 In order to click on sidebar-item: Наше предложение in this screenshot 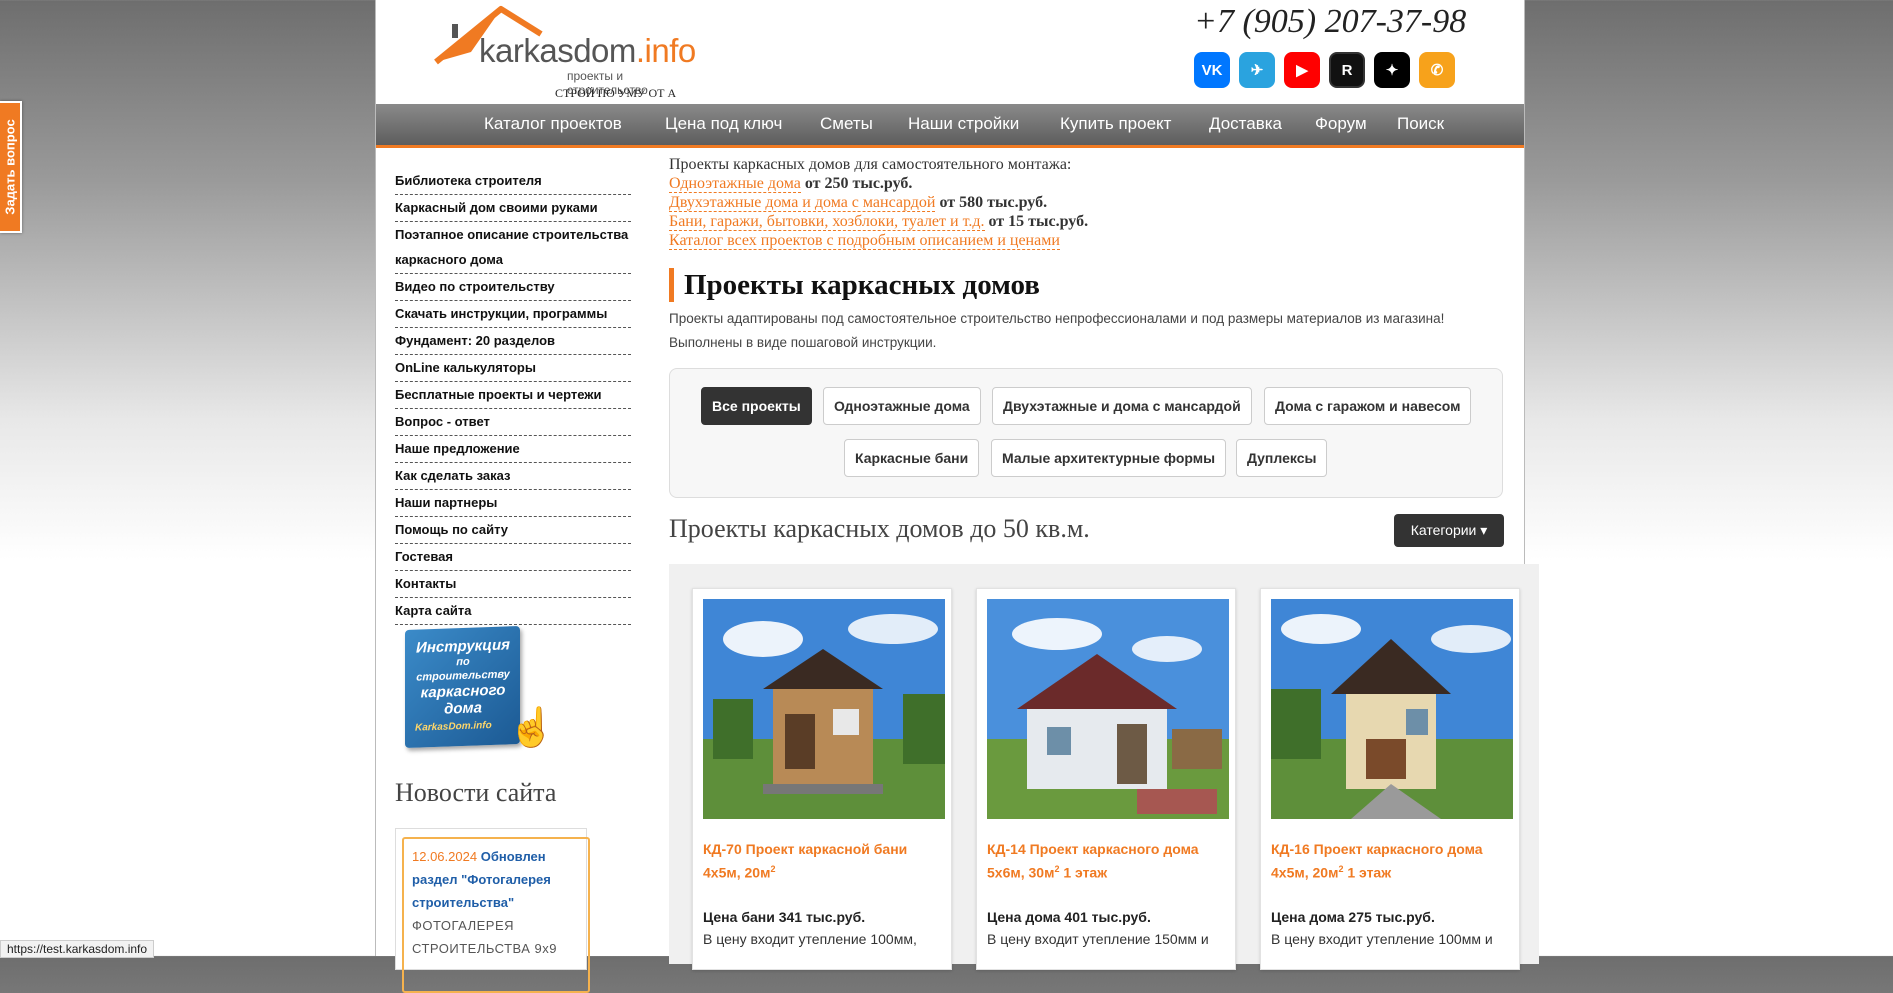, I will do `click(513, 449)`.